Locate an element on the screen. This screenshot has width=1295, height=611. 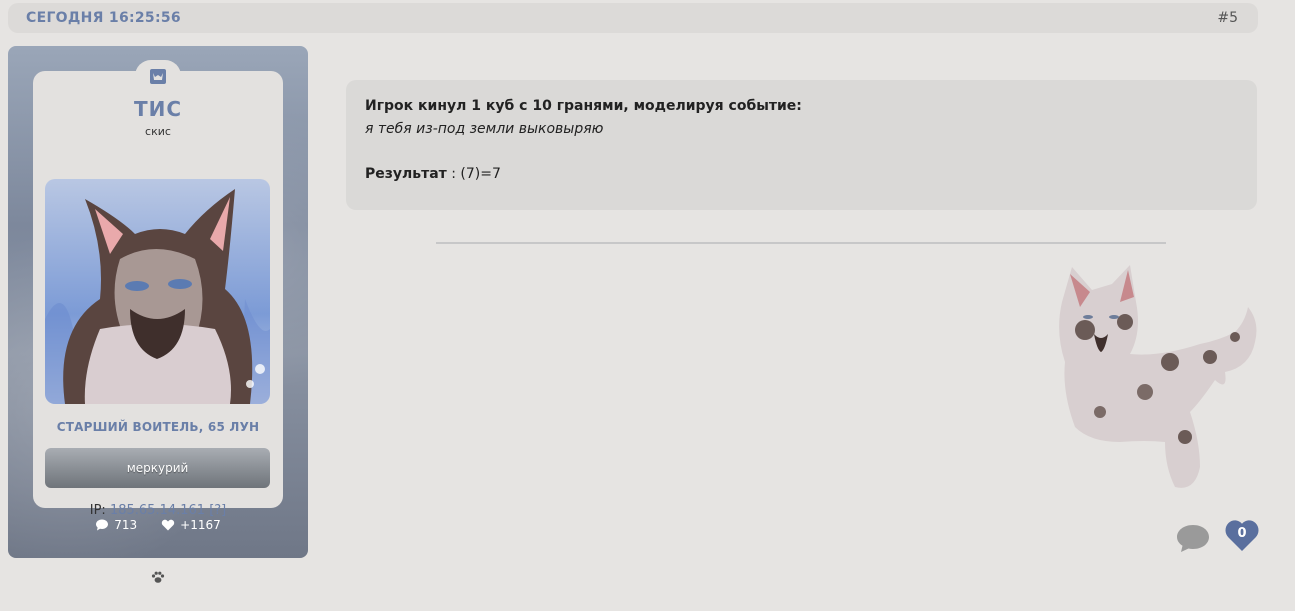
reputation-stat: +1167 is located at coordinates (191, 525).